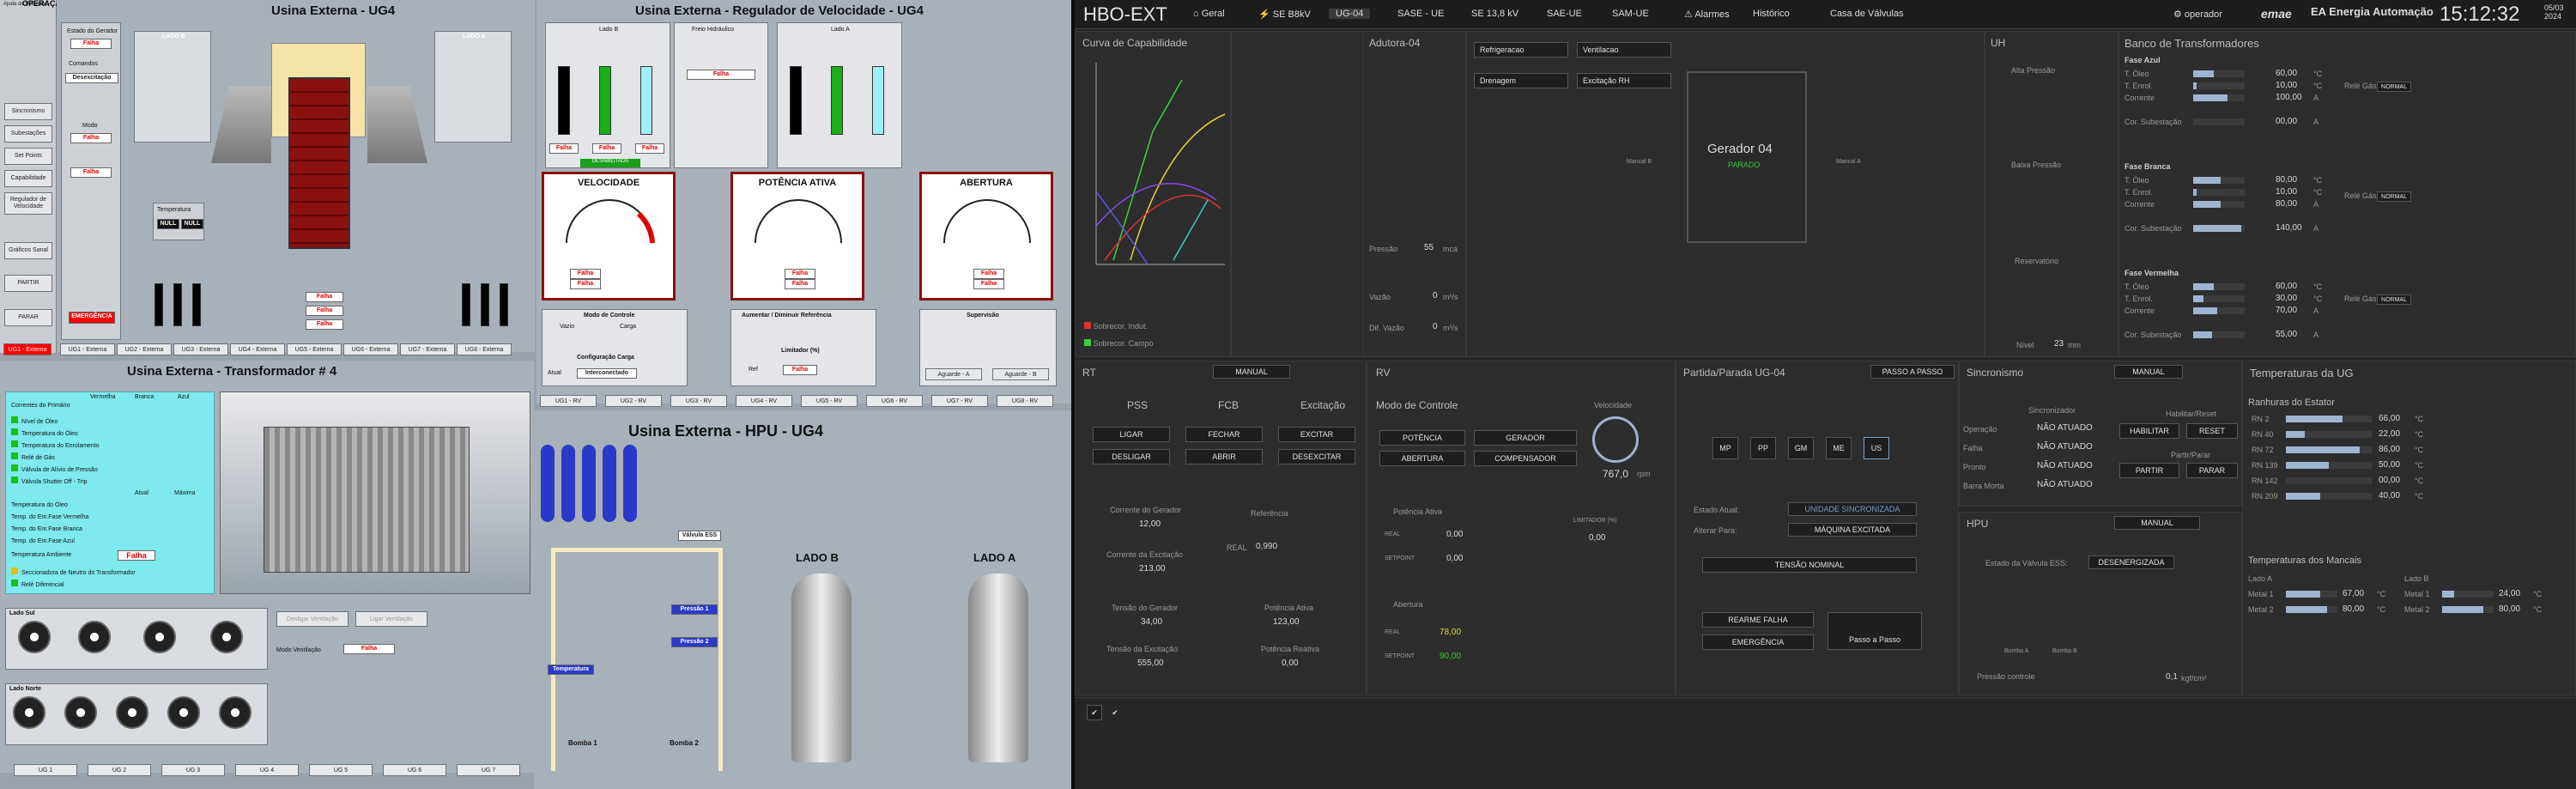 The width and height of the screenshot is (2576, 789). Describe the element at coordinates (1809, 565) in the screenshot. I see `tensao-nominal-button: TENSÃO NOMINAL` at that location.